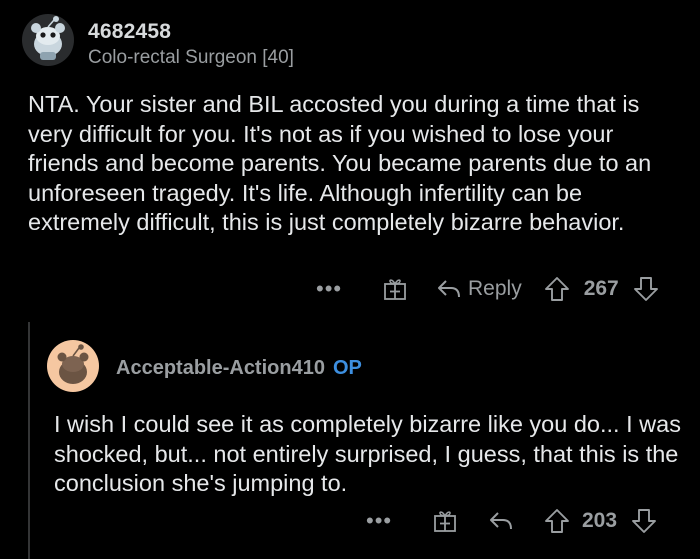 This screenshot has width=700, height=559. I want to click on user-flair: Colo-rectal Surgeon [40], so click(191, 57).